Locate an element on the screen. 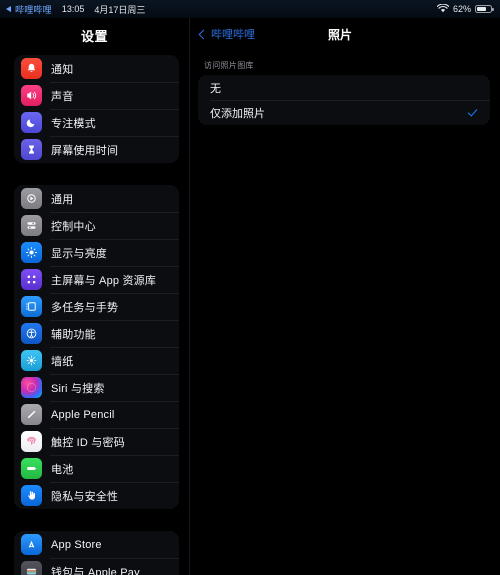  sidebar-item-wallet-apple-pay: 钱包与 Apple Pay is located at coordinates (96, 566).